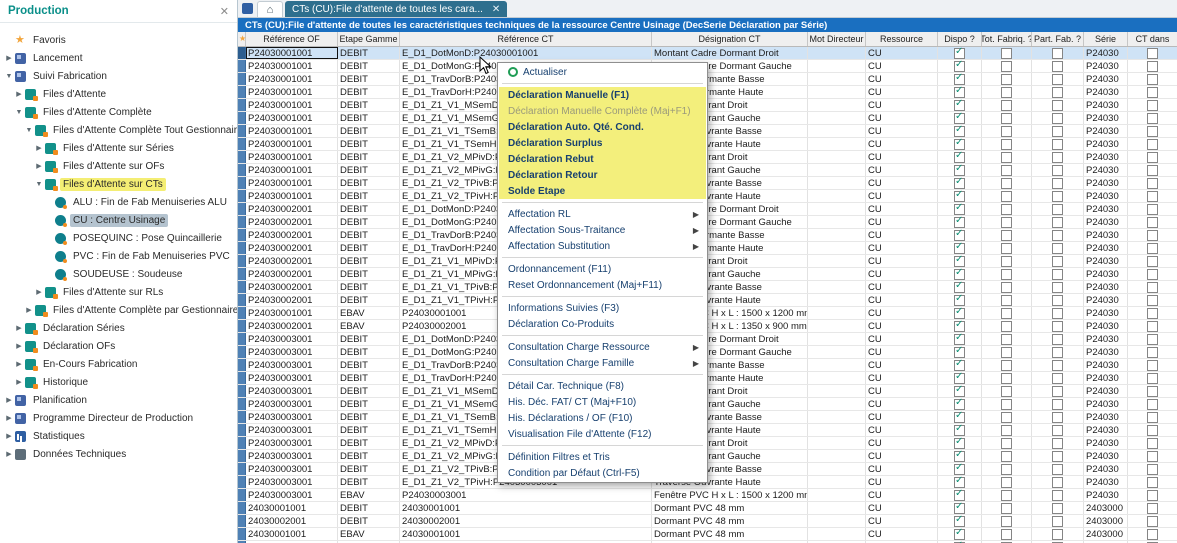  What do you see at coordinates (602, 191) in the screenshot?
I see `menu-item-solde-etape: Solde Etape` at bounding box center [602, 191].